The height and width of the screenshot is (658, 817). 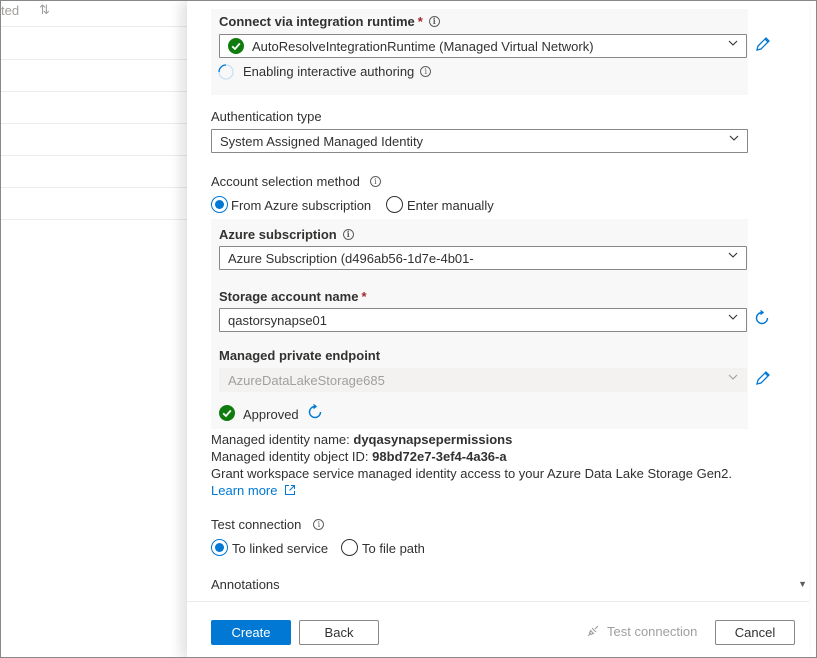 I want to click on to-file-path-radio, so click(x=349, y=547).